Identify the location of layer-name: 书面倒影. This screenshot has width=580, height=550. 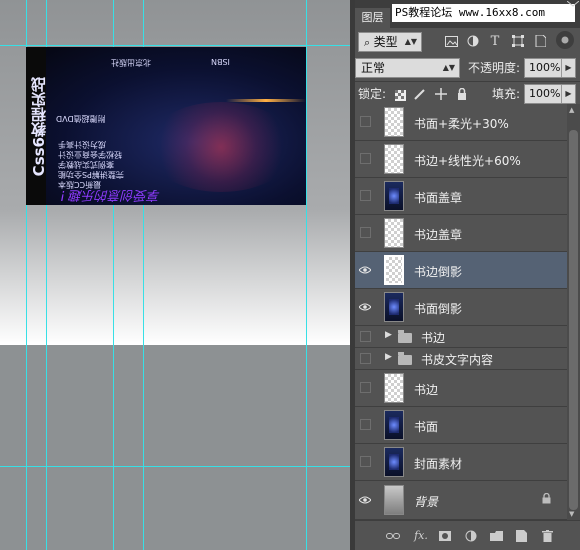
(438, 309).